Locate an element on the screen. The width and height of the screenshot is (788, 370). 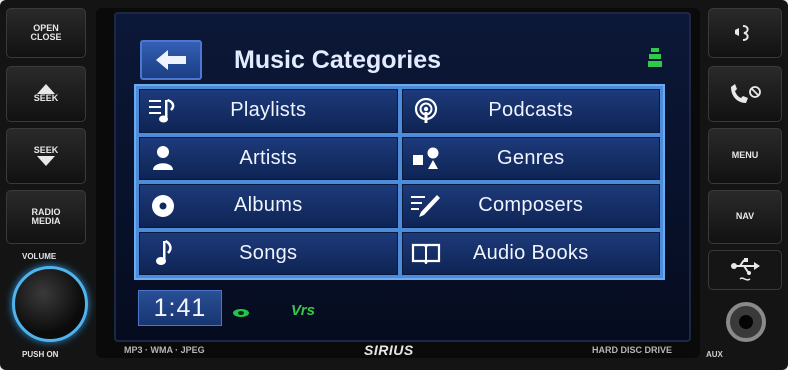
category-label: Podcasts is located at coordinates (531, 110).